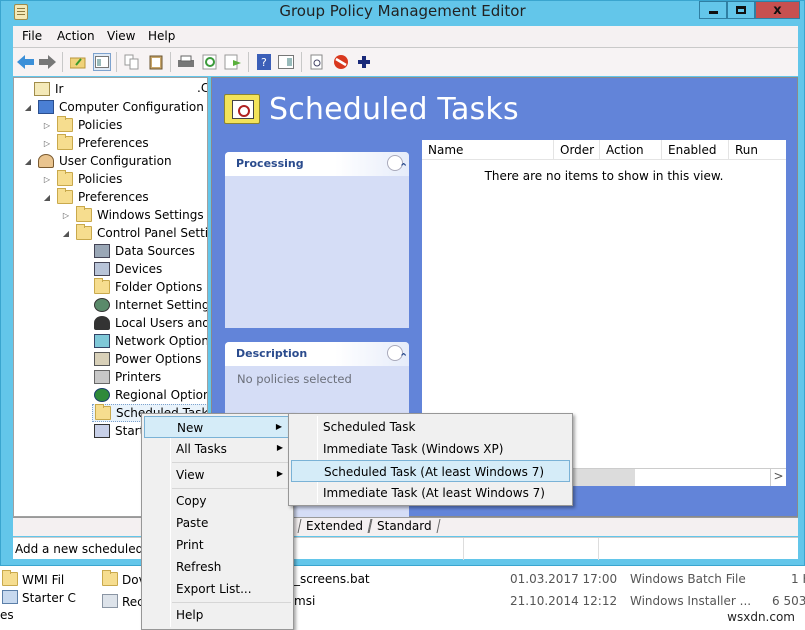 The height and width of the screenshot is (630, 805). I want to click on collapse-description-button: ⌃, so click(397, 354).